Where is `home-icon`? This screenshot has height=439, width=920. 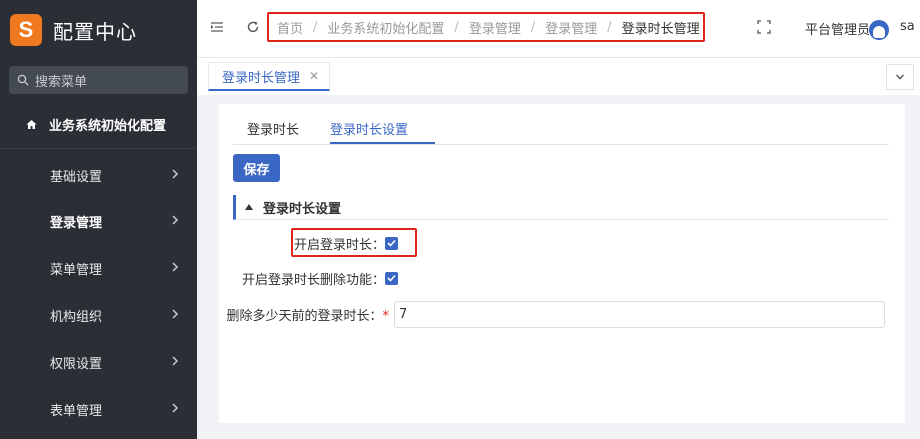
home-icon is located at coordinates (31, 124).